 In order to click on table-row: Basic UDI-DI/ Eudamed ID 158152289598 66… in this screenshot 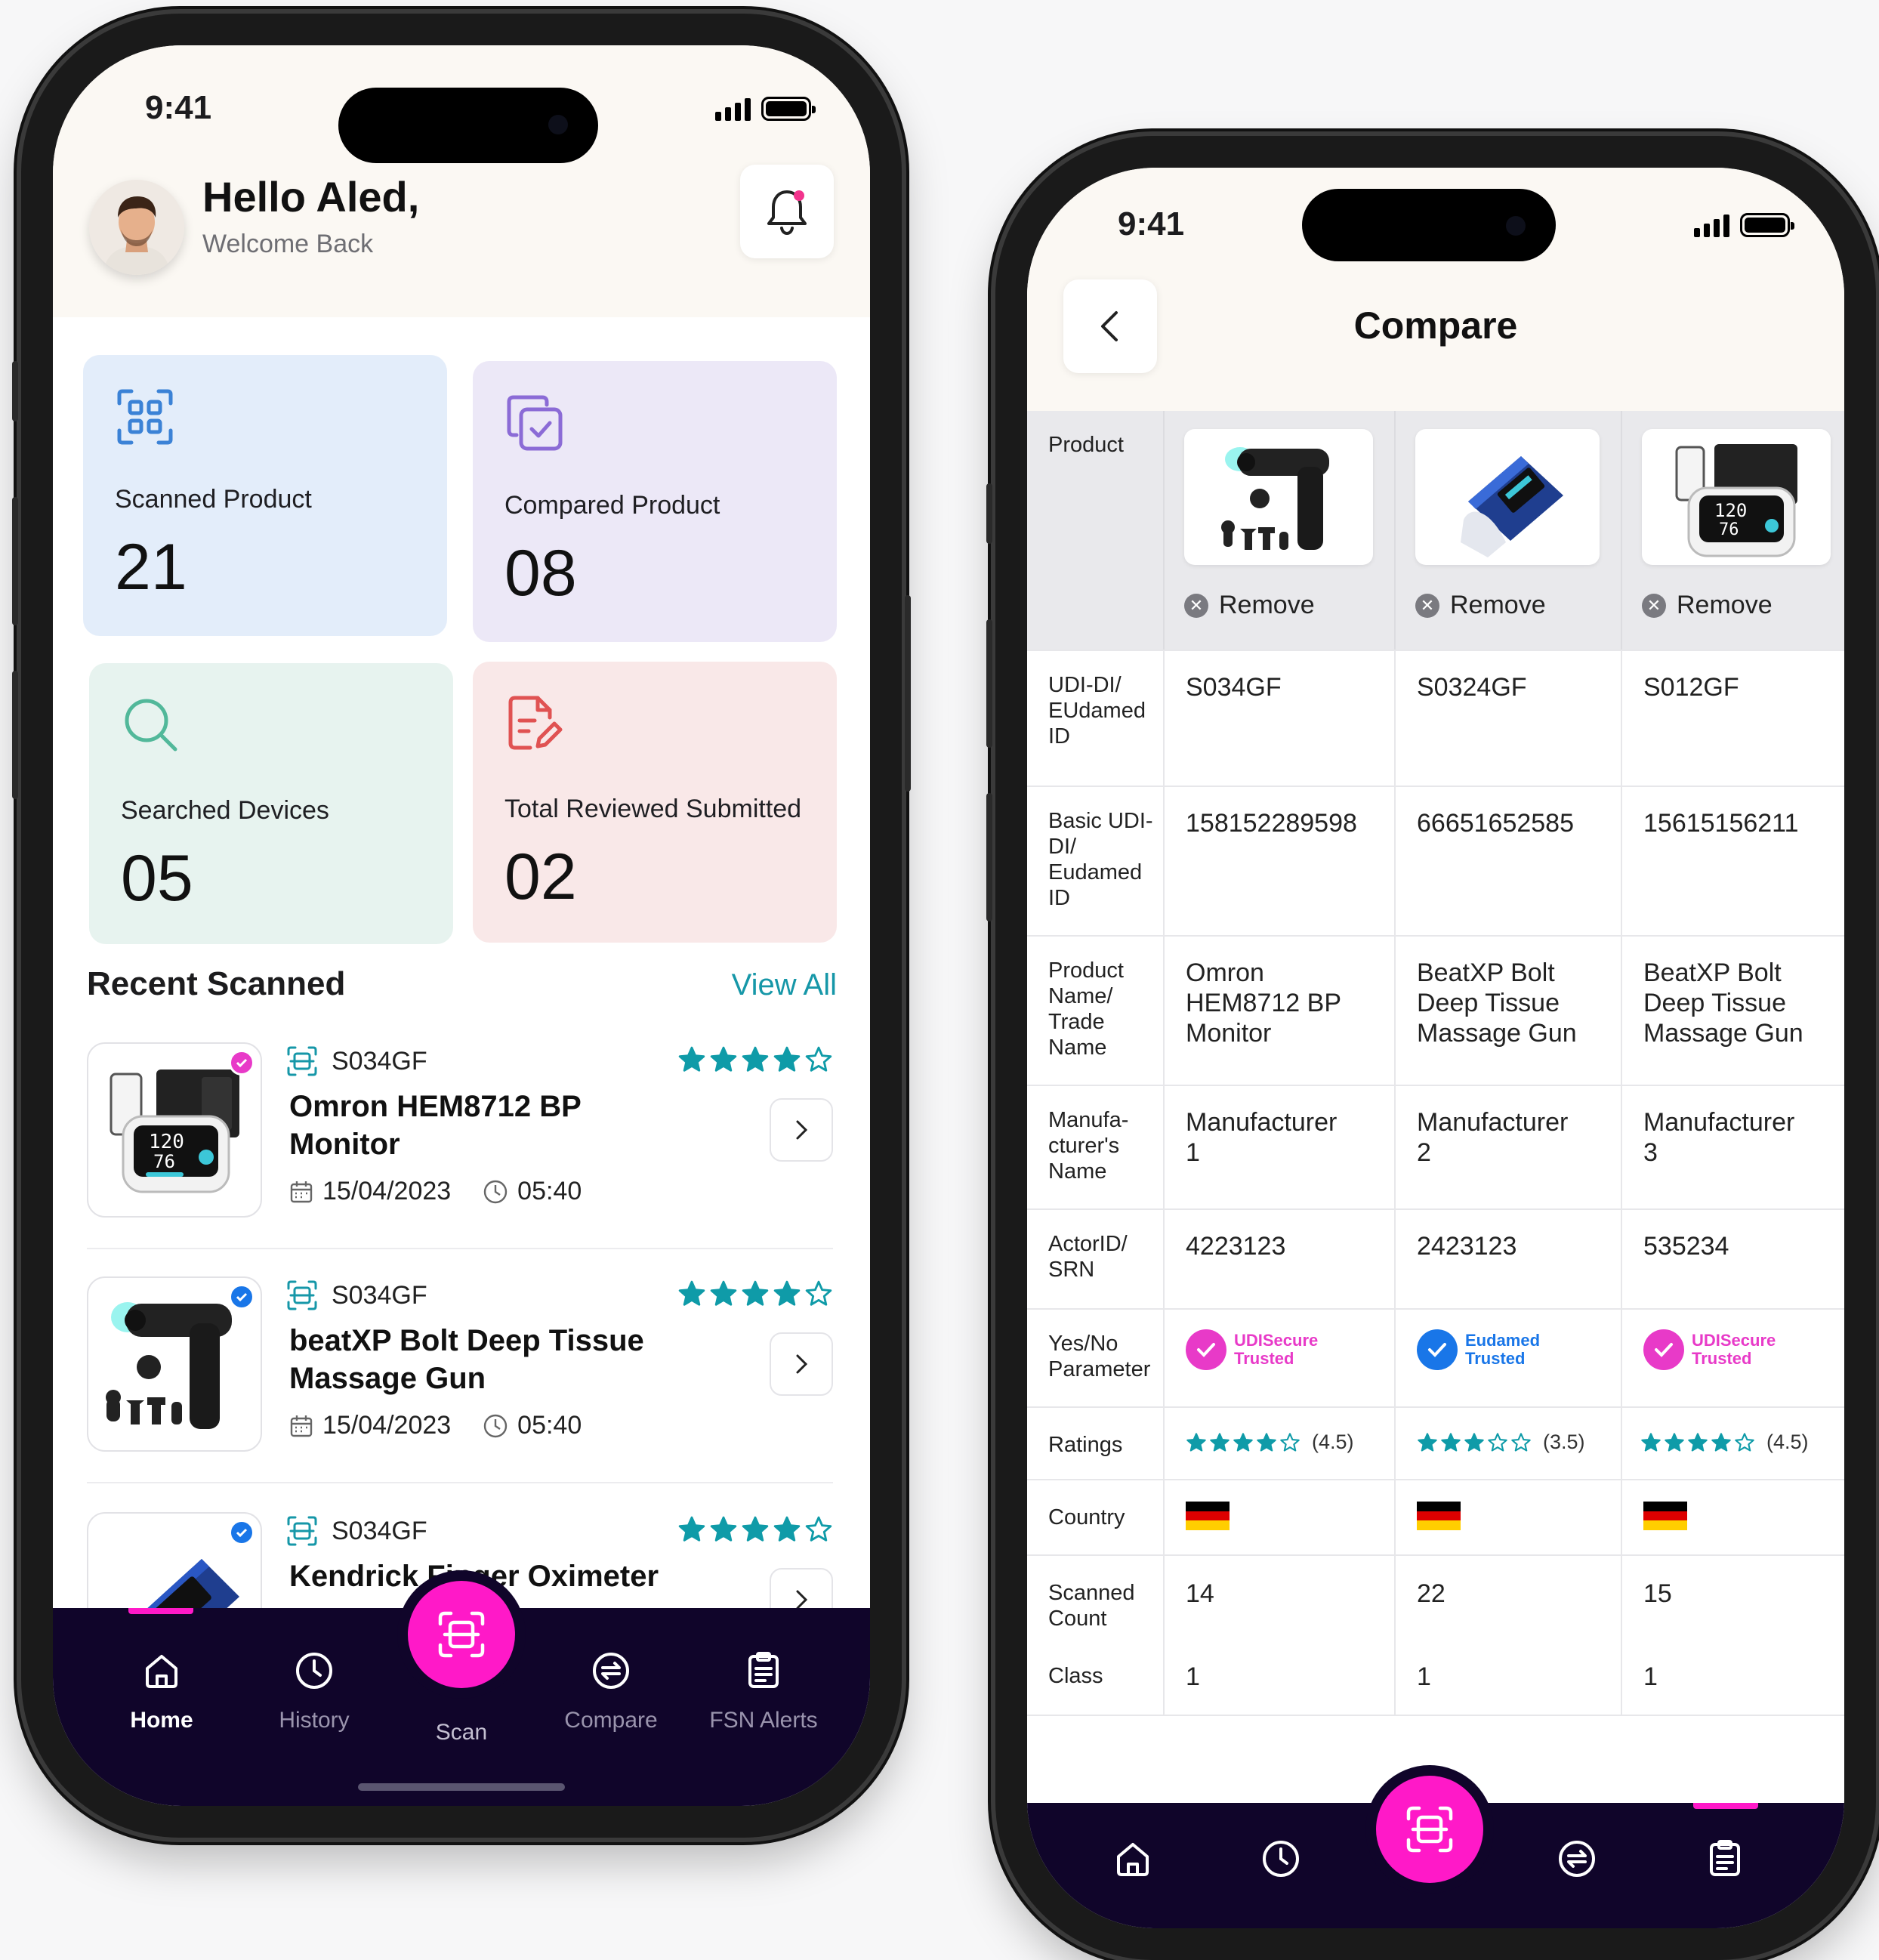, I will do `click(1435, 862)`.